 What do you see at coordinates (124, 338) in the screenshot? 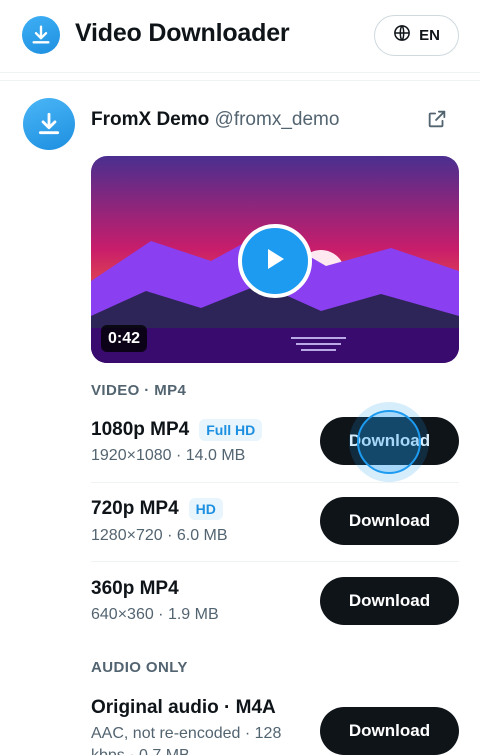
I see `video-duration: 0:42` at bounding box center [124, 338].